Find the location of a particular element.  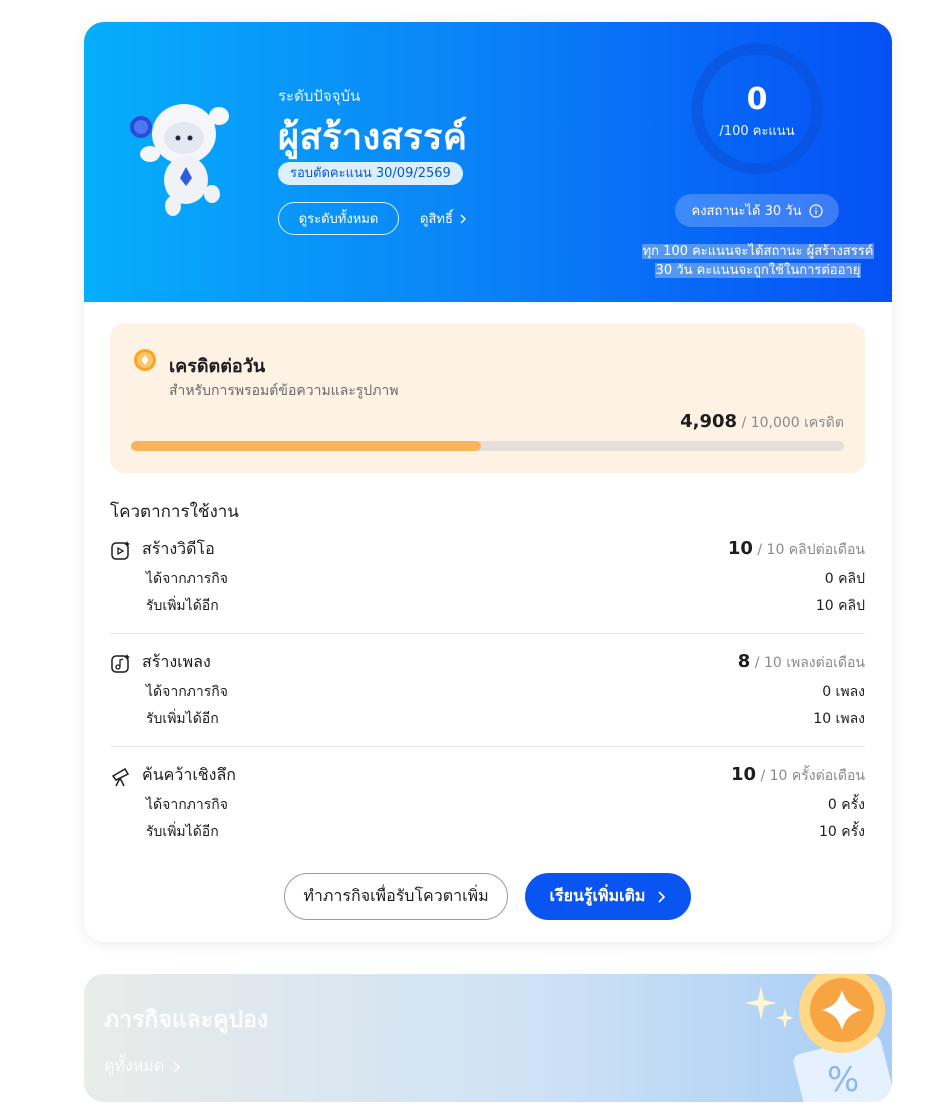

quota-row-remaining: รับเพิ่มได้อีก 10 คลิป is located at coordinates (505, 606).